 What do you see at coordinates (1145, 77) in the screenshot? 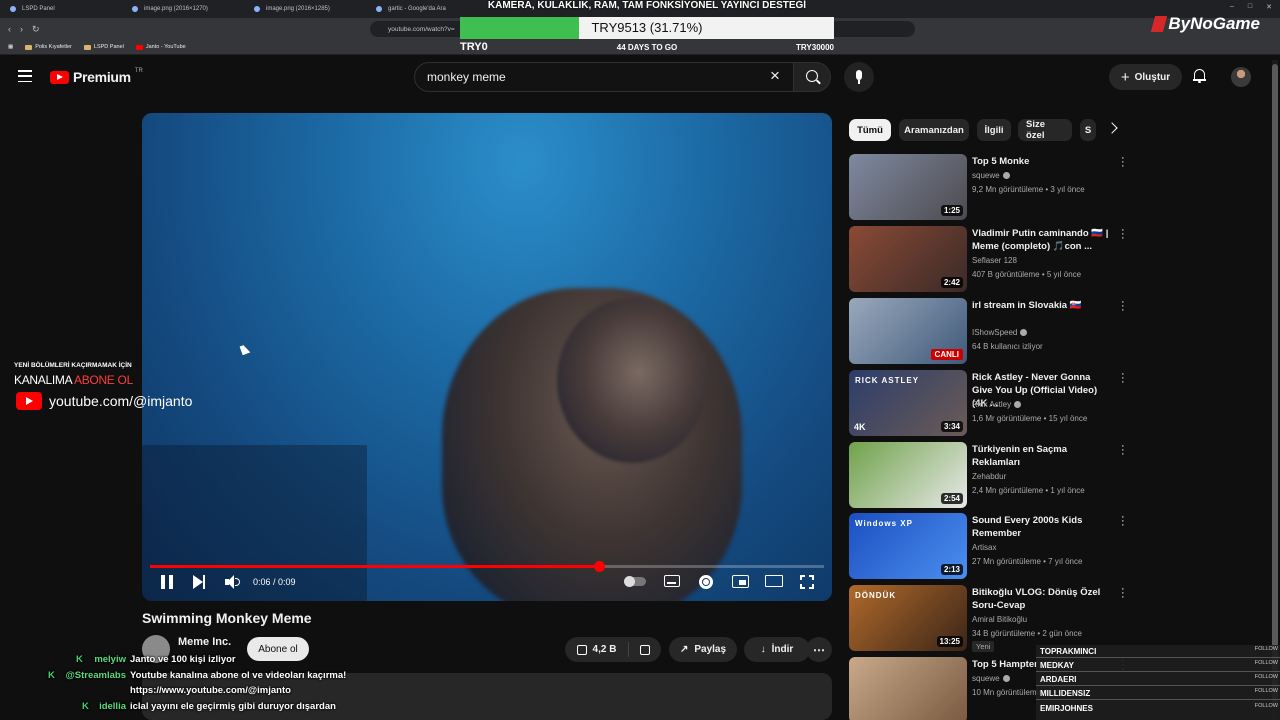
I see `create-button: + Oluştur` at bounding box center [1145, 77].